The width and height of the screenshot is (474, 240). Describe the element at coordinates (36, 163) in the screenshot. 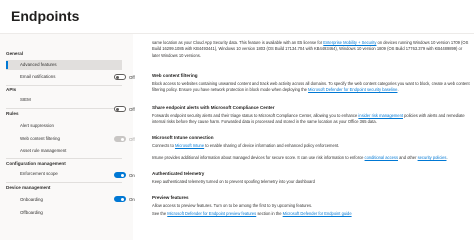

I see `sidebar-group-configuration-management: Configuration management` at that location.